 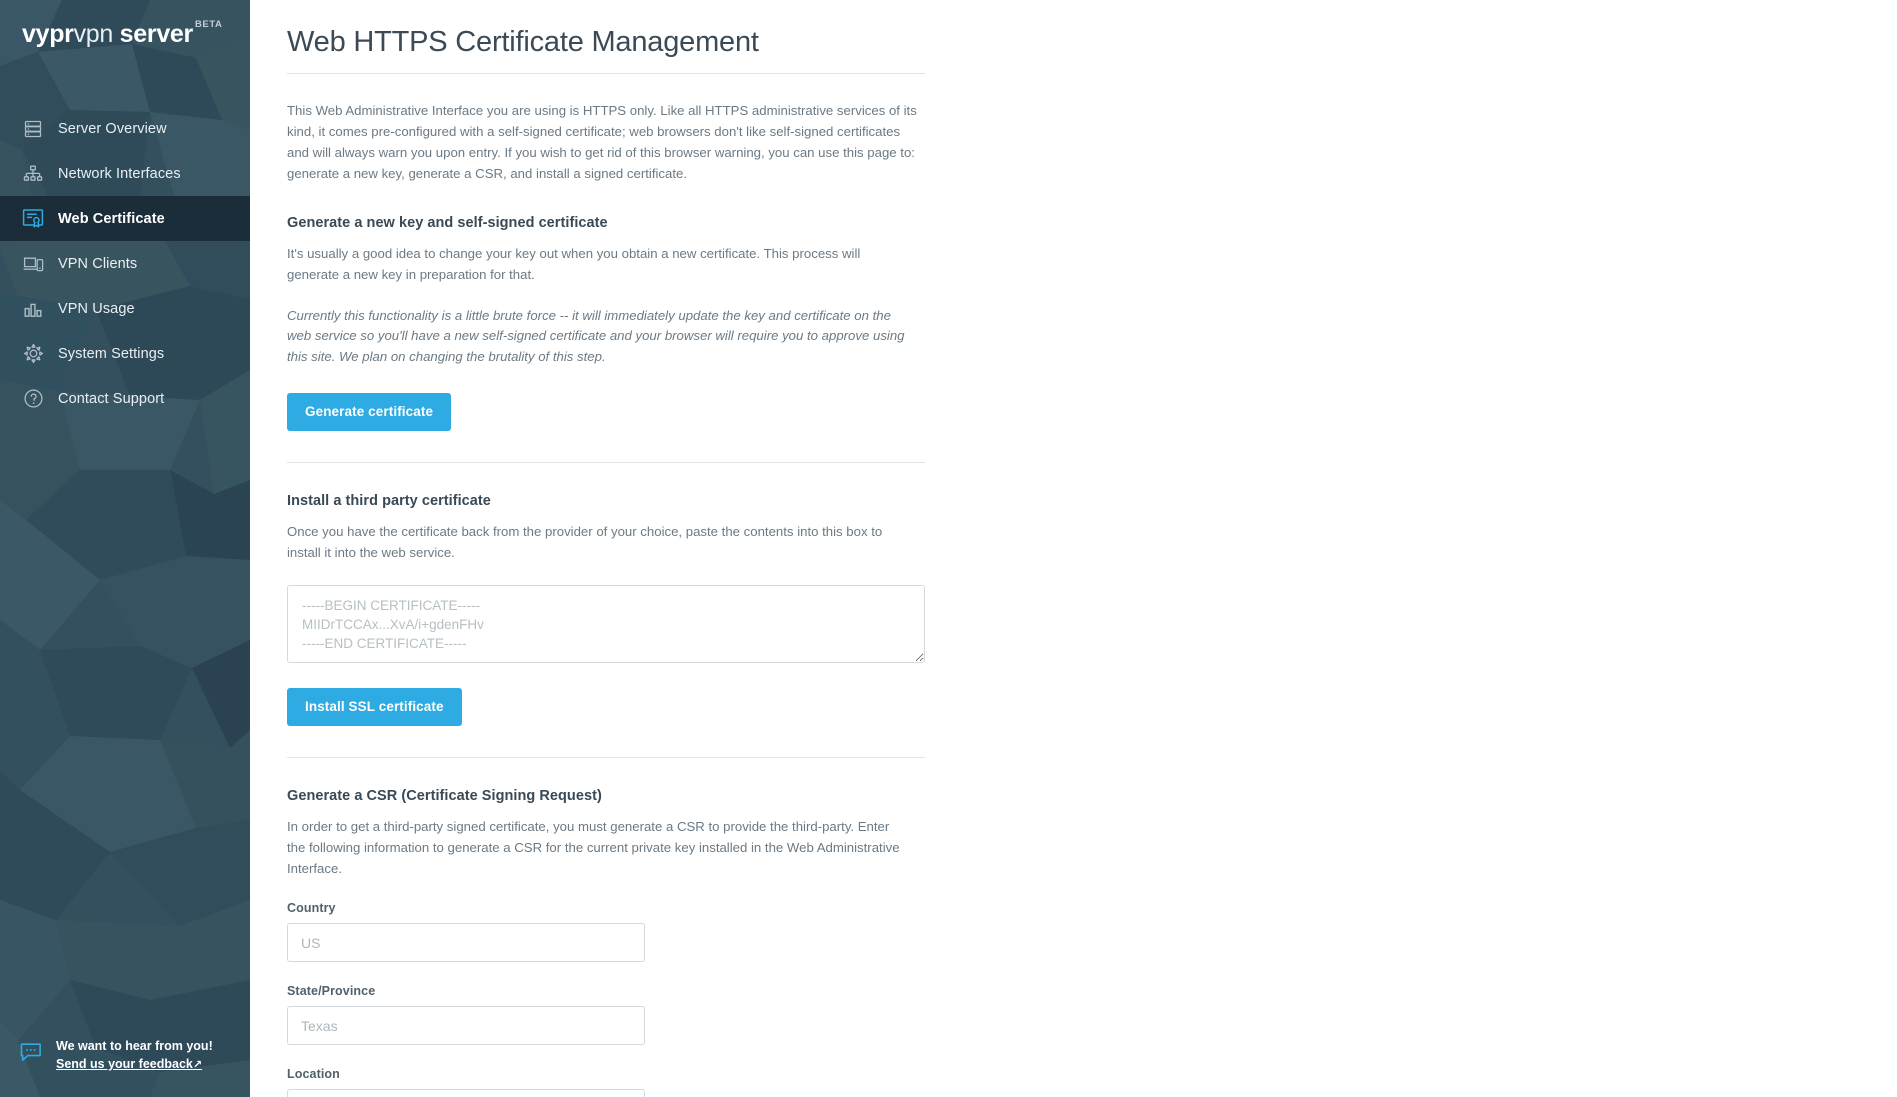 What do you see at coordinates (33, 354) in the screenshot?
I see `gear-icon` at bounding box center [33, 354].